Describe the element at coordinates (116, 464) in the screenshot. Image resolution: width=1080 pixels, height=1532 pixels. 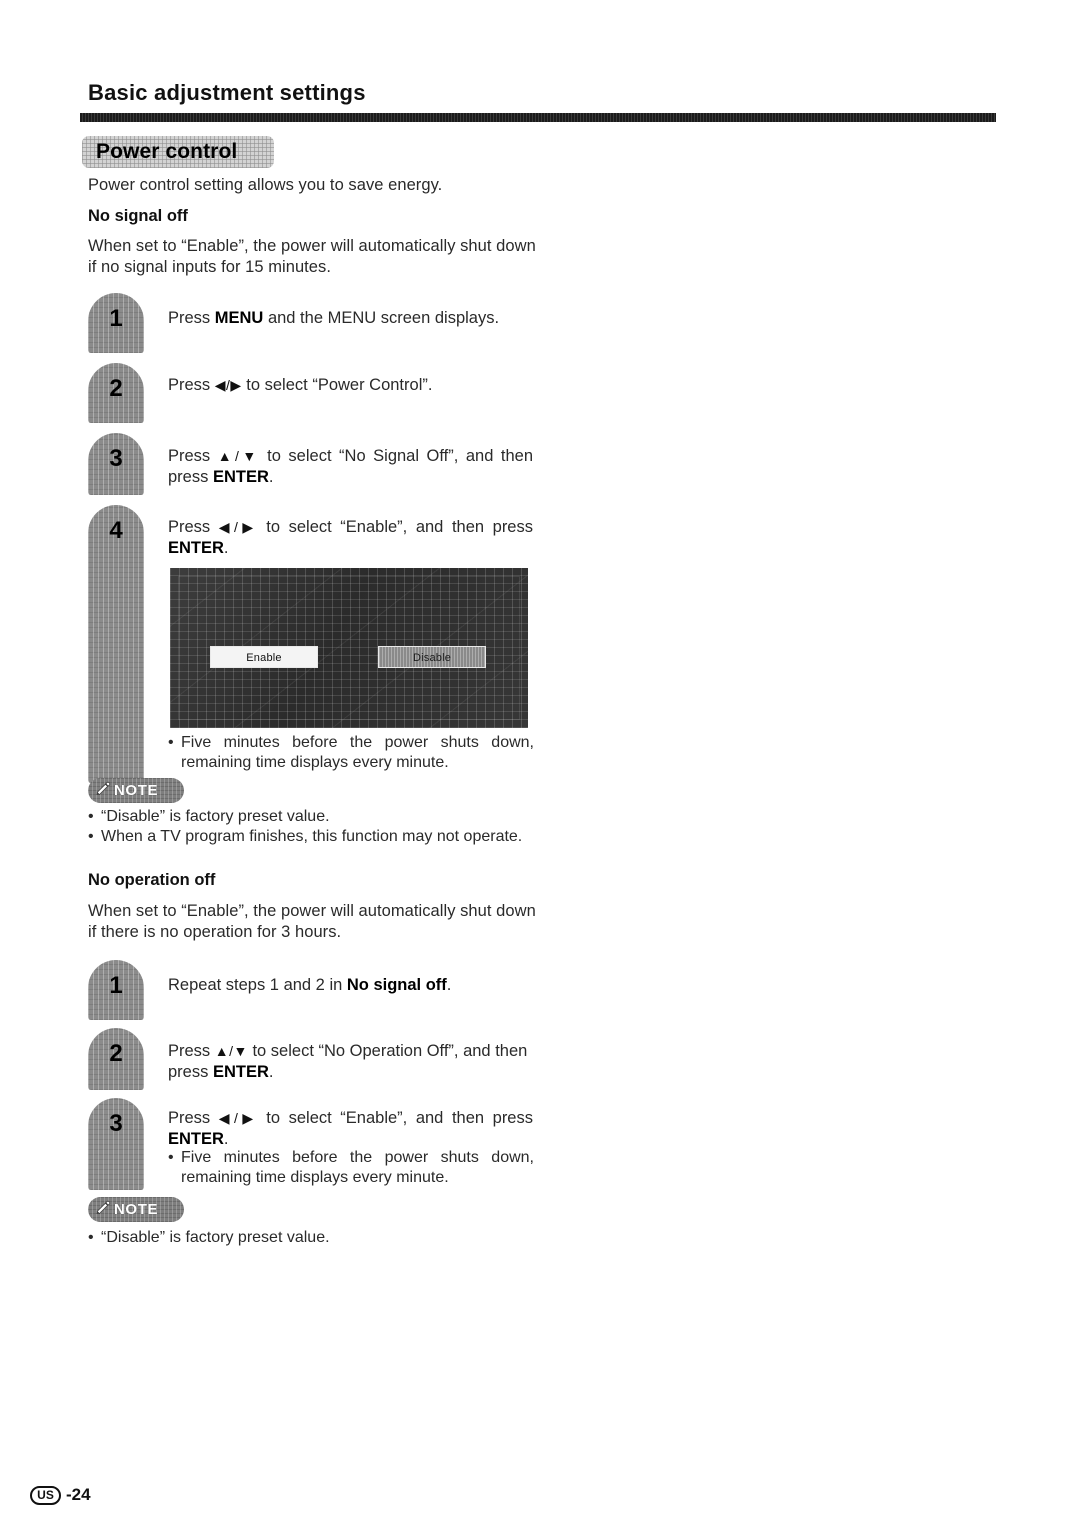
I see `step-badge-3: 3` at that location.